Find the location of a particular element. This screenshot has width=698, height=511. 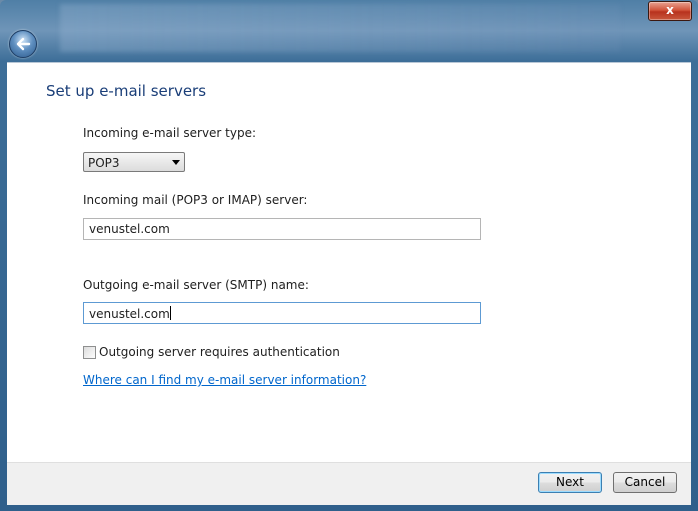

incoming-server-label: Incoming mail (POP3 or IMAP) server: is located at coordinates (195, 200).